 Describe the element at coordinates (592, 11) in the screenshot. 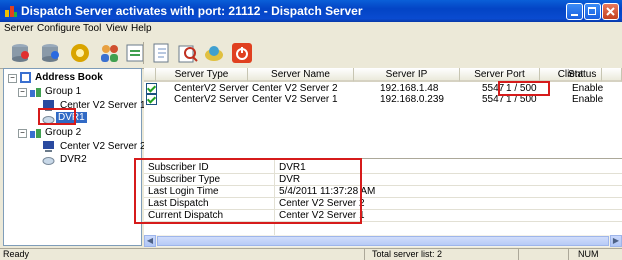

I see `maximize-button` at that location.